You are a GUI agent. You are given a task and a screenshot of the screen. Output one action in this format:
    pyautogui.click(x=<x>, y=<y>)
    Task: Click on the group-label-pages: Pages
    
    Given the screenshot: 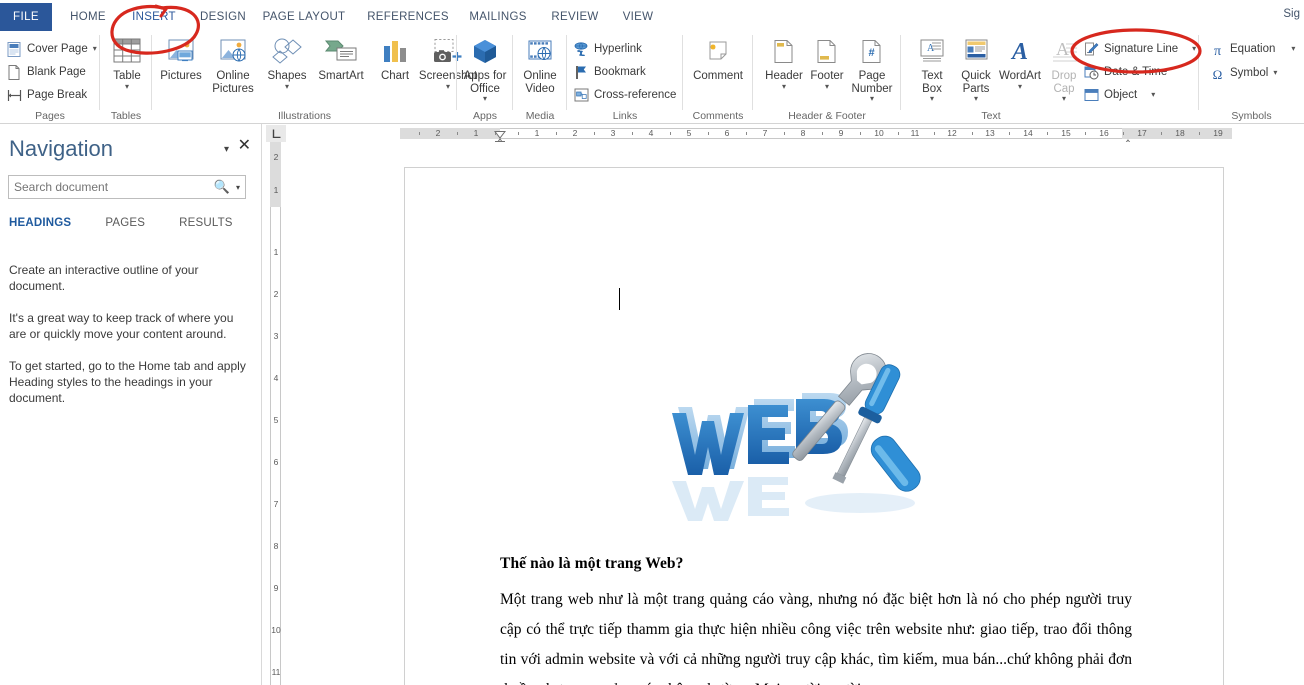 What is the action you would take?
    pyautogui.click(x=50, y=116)
    